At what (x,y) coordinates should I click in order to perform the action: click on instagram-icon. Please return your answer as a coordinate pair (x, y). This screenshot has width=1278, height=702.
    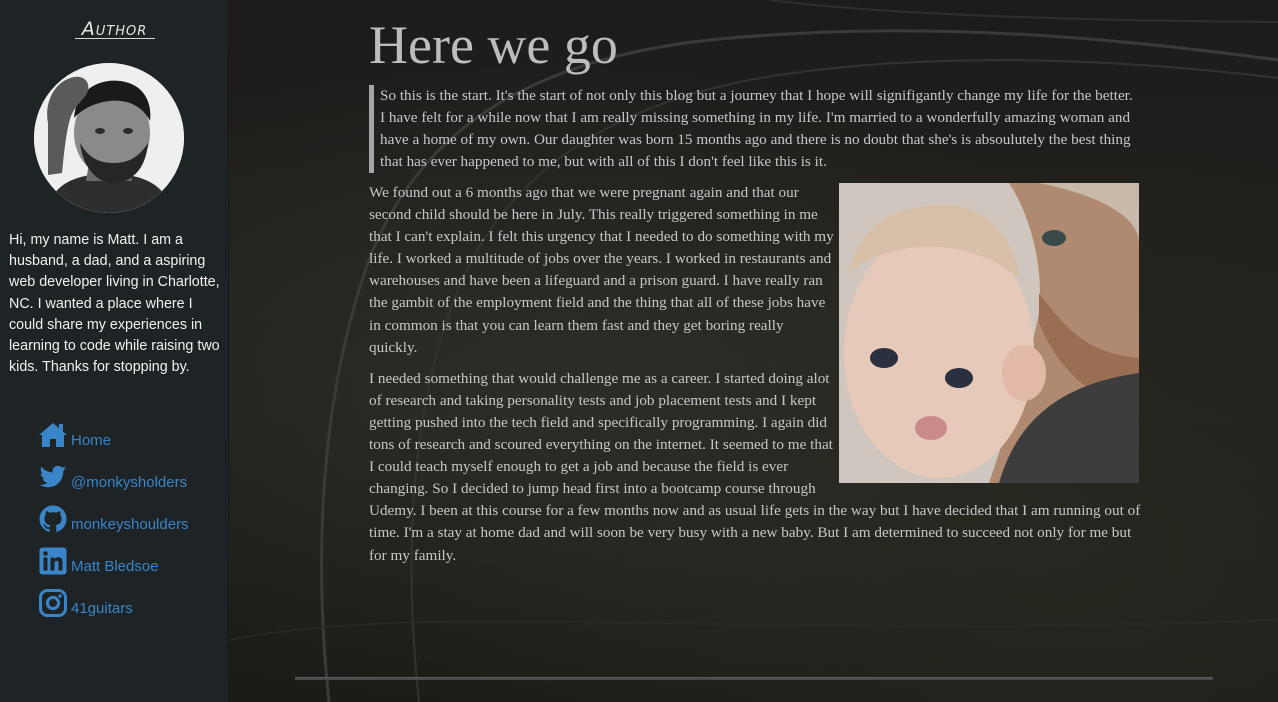
    Looking at the image, I should click on (53, 603).